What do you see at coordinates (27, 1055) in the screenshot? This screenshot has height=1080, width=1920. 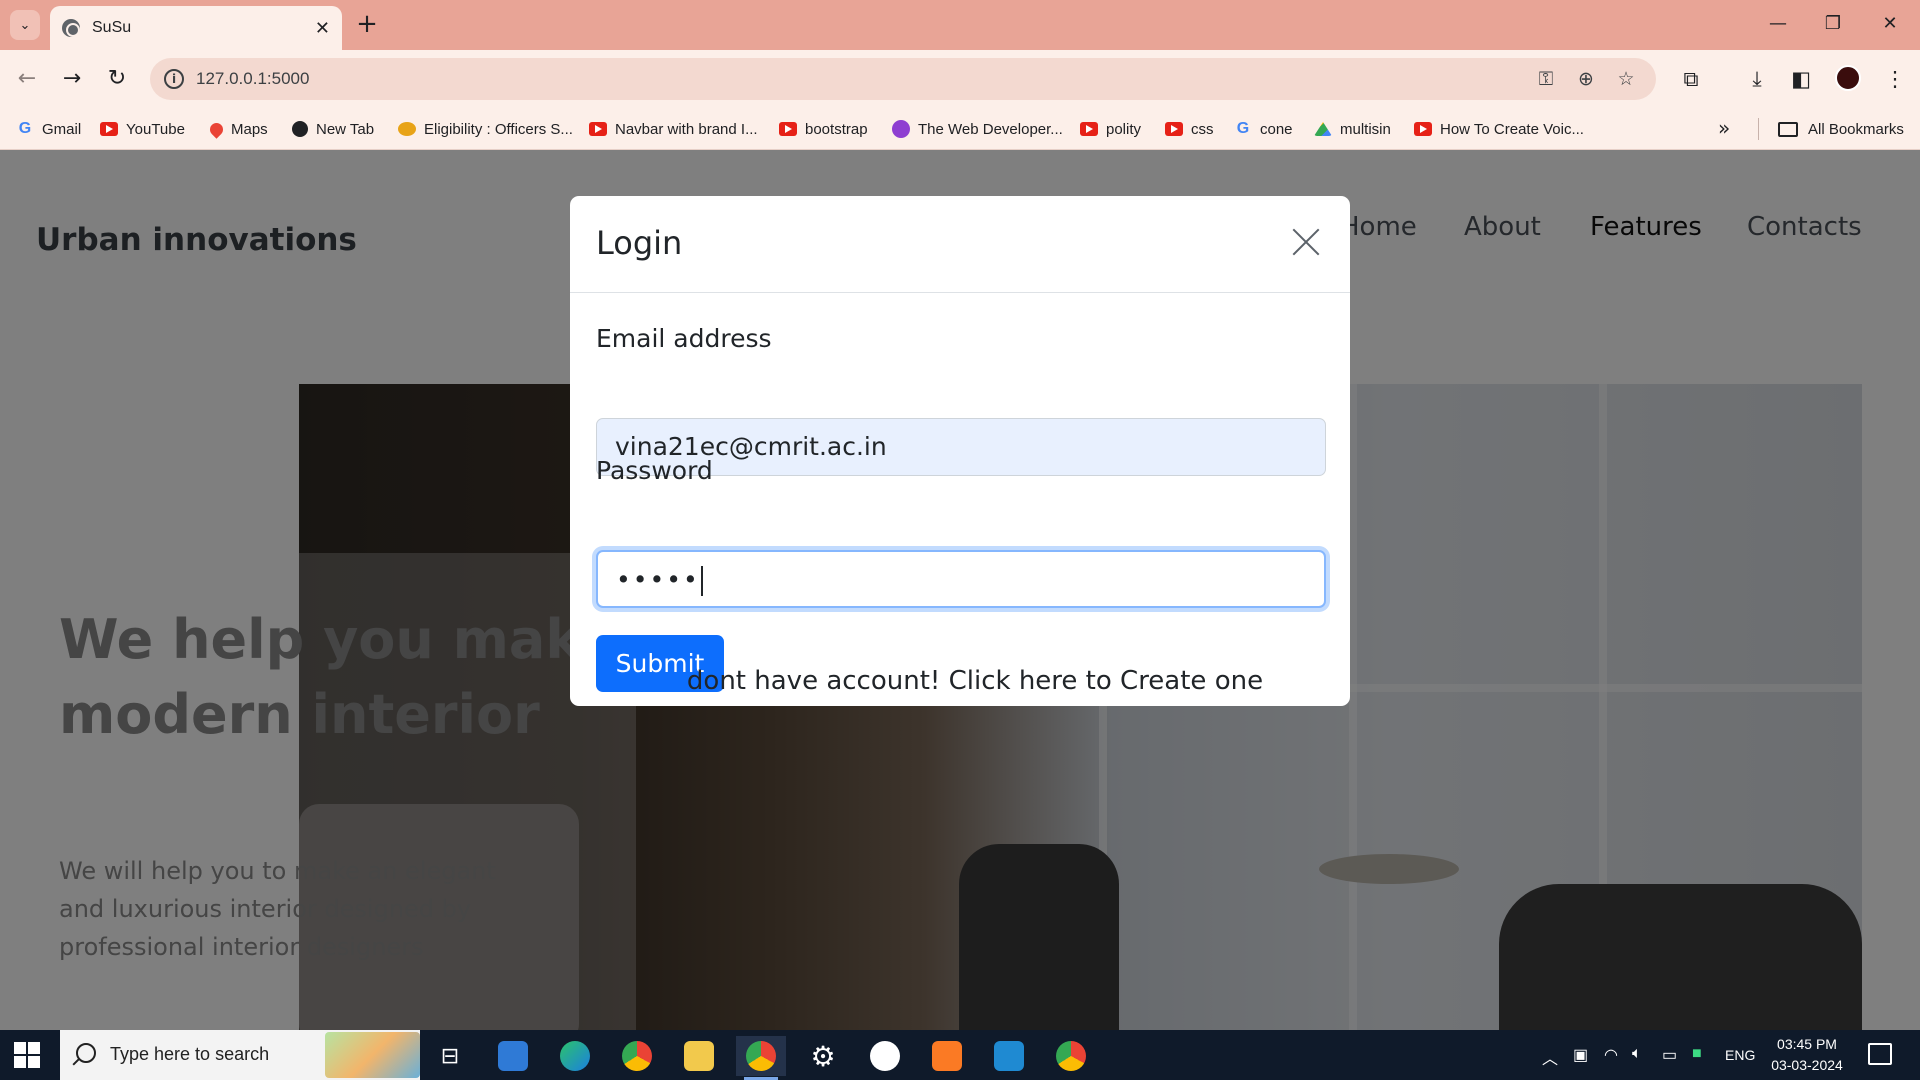 I see `windows-start-button` at bounding box center [27, 1055].